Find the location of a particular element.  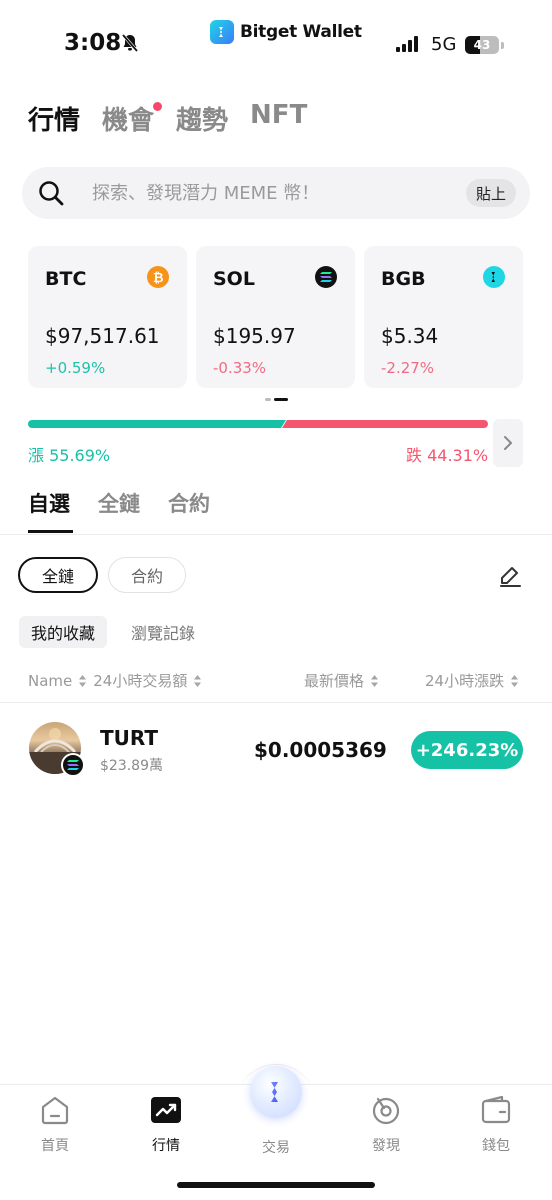

sort-name: Name 24小時交易額 is located at coordinates (115, 680).